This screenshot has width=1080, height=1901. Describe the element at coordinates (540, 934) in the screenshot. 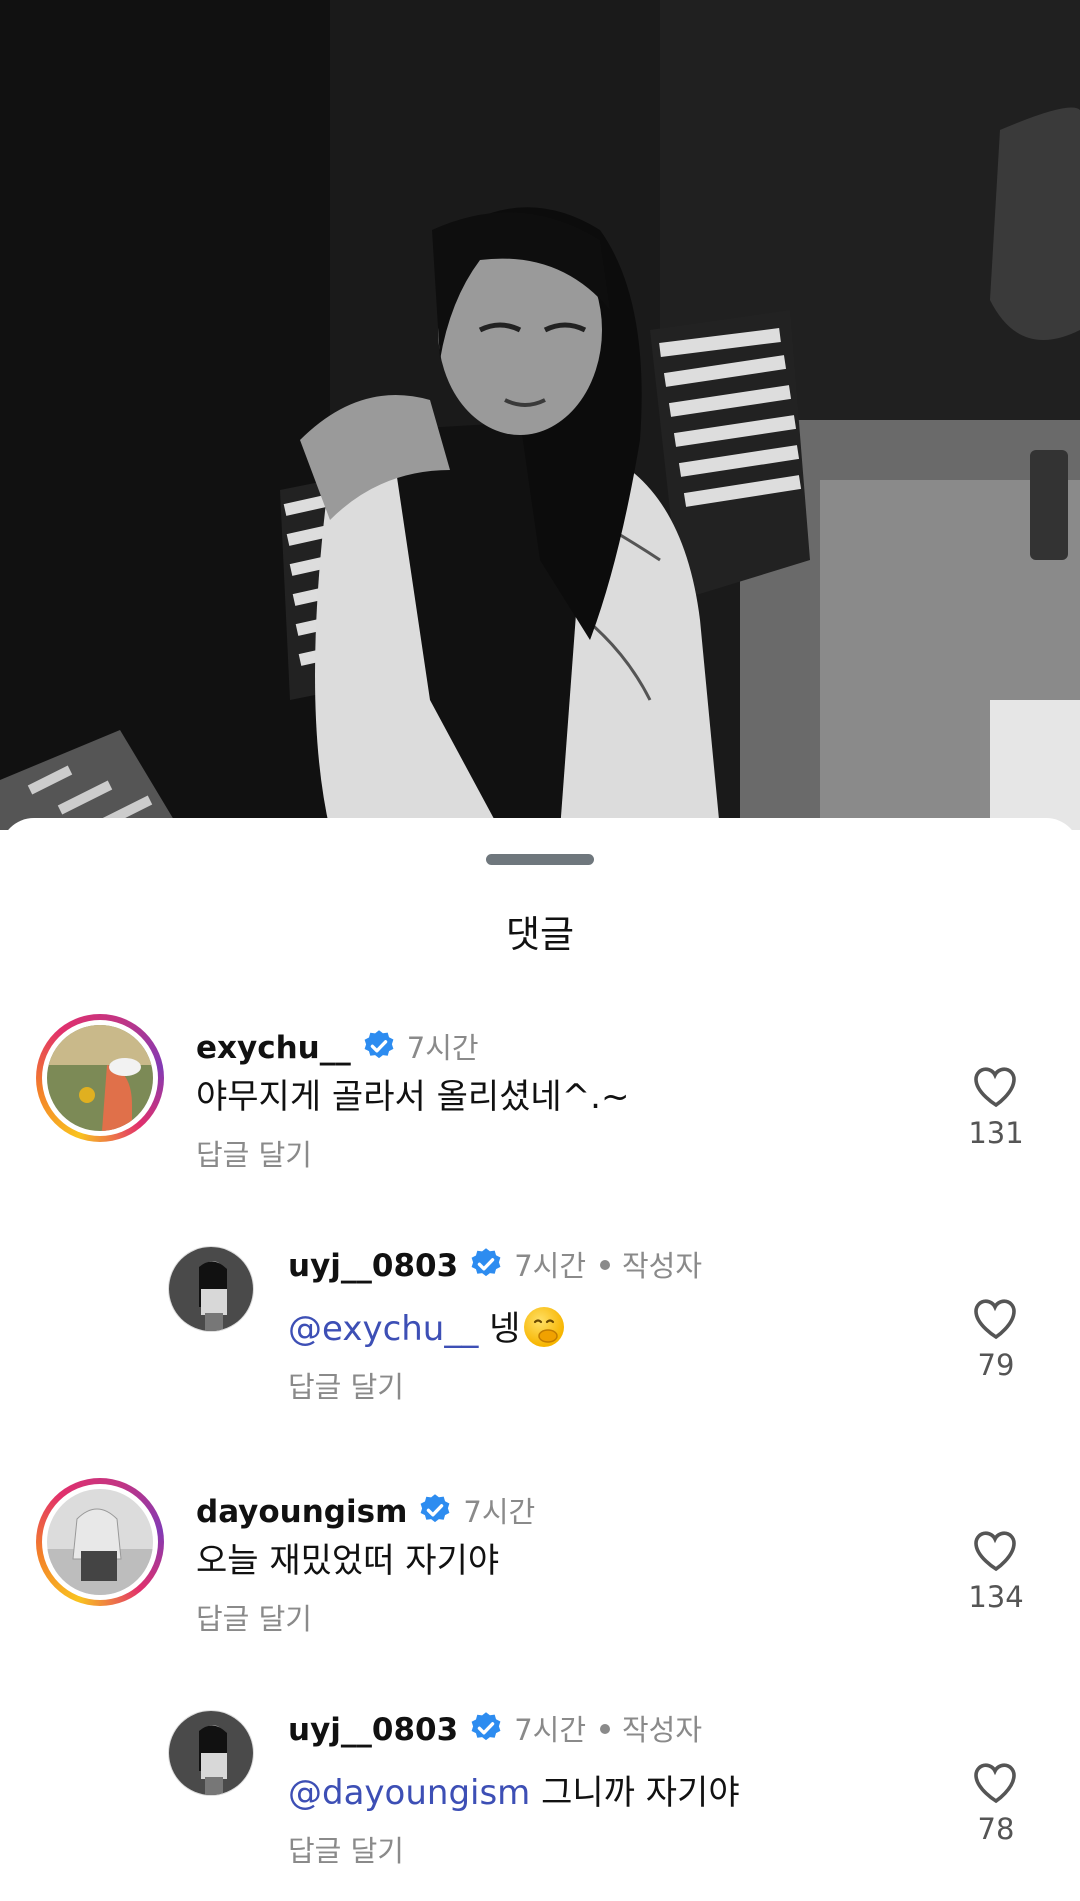

I see `sheet-title: 댓글` at that location.